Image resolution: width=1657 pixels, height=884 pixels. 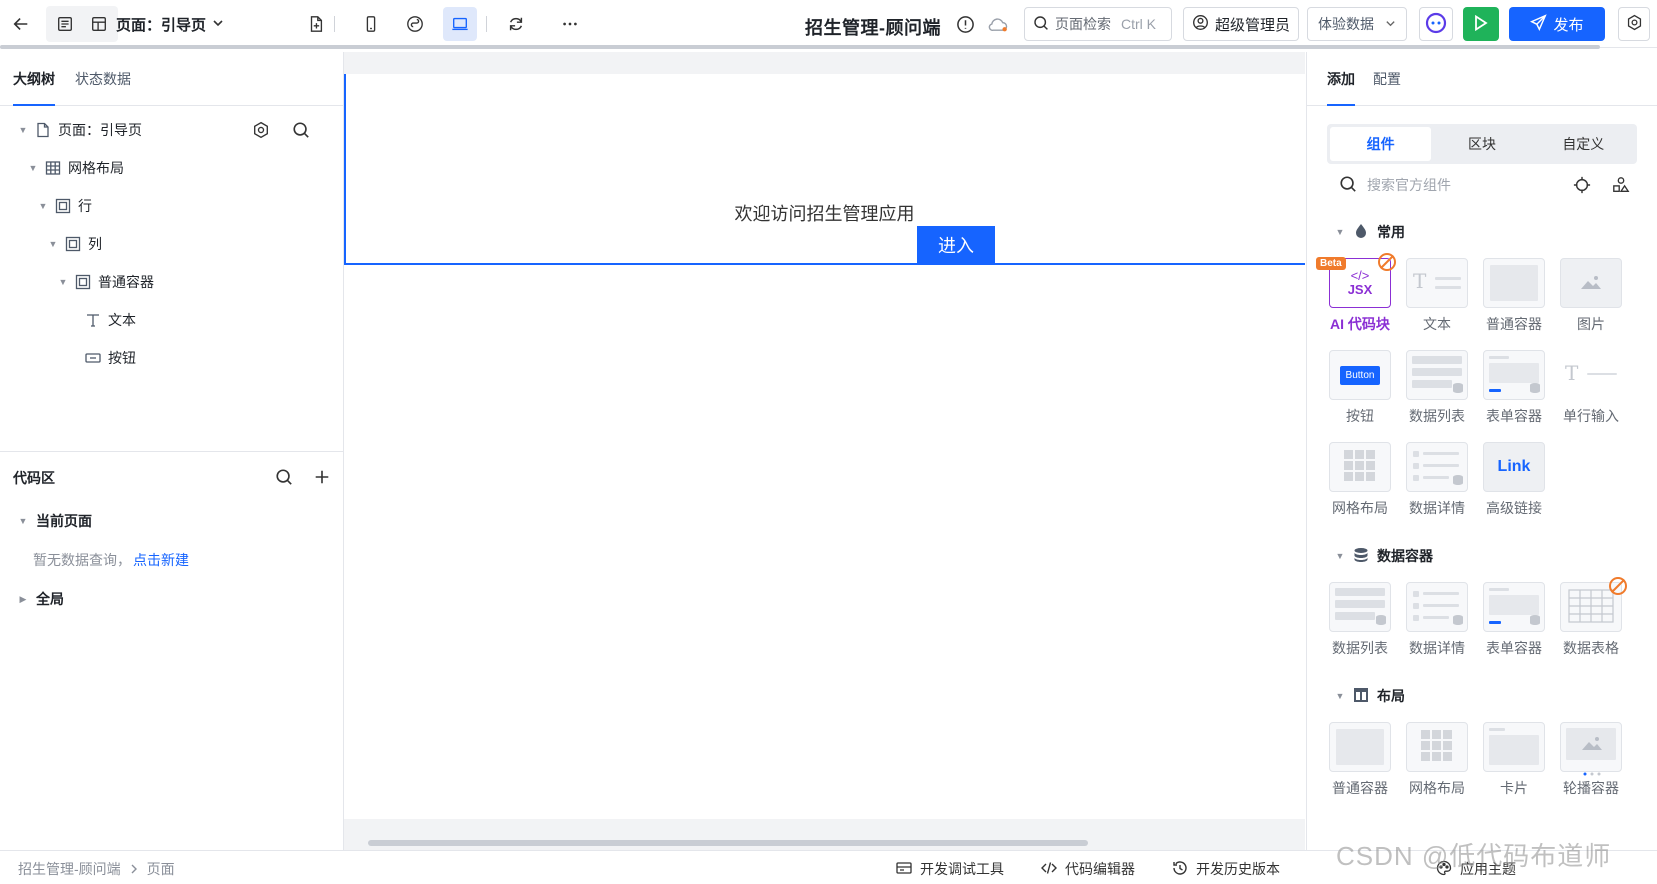 What do you see at coordinates (460, 24) in the screenshot?
I see `desktop-preview-icon` at bounding box center [460, 24].